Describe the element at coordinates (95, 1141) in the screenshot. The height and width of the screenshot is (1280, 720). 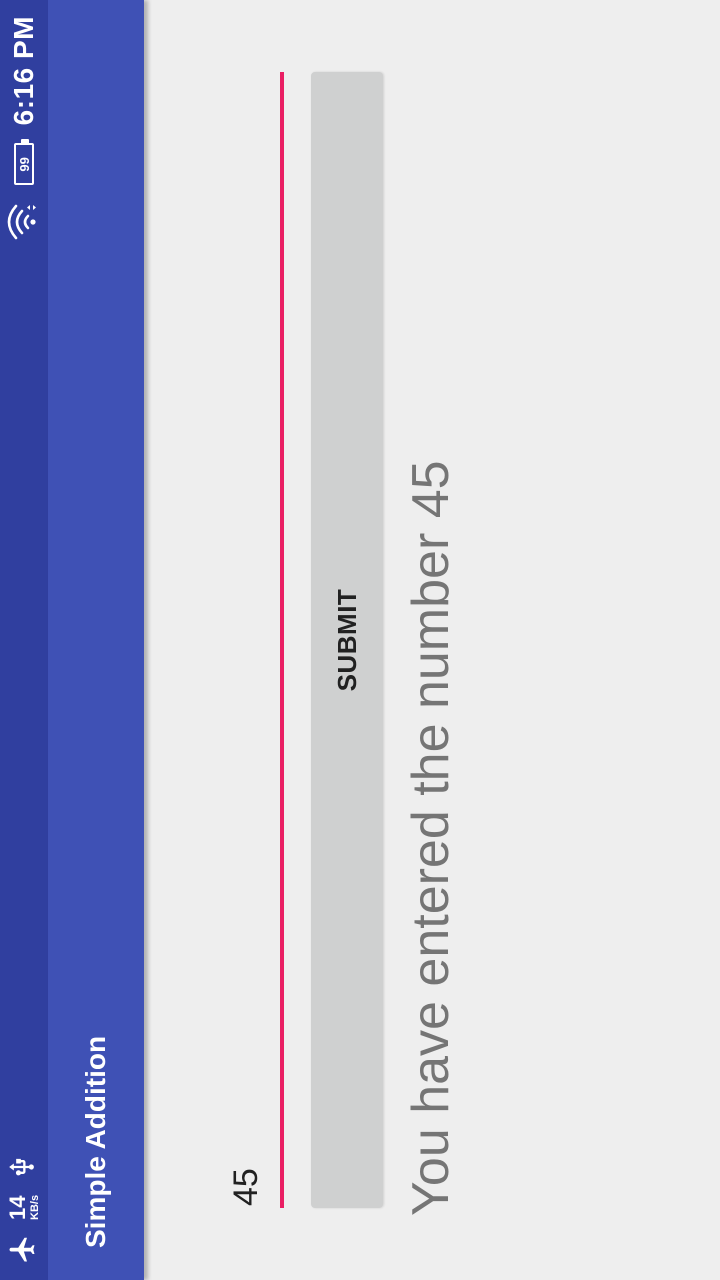
I see `app-title: Simple Addition` at that location.